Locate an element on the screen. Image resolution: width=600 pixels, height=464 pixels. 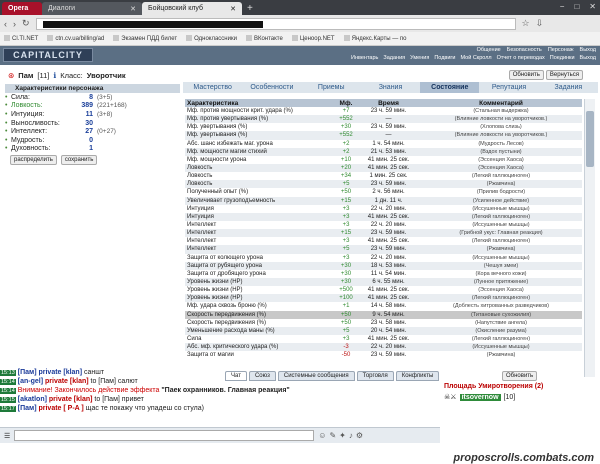
forward-icon: › is located at coordinates (14, 24).